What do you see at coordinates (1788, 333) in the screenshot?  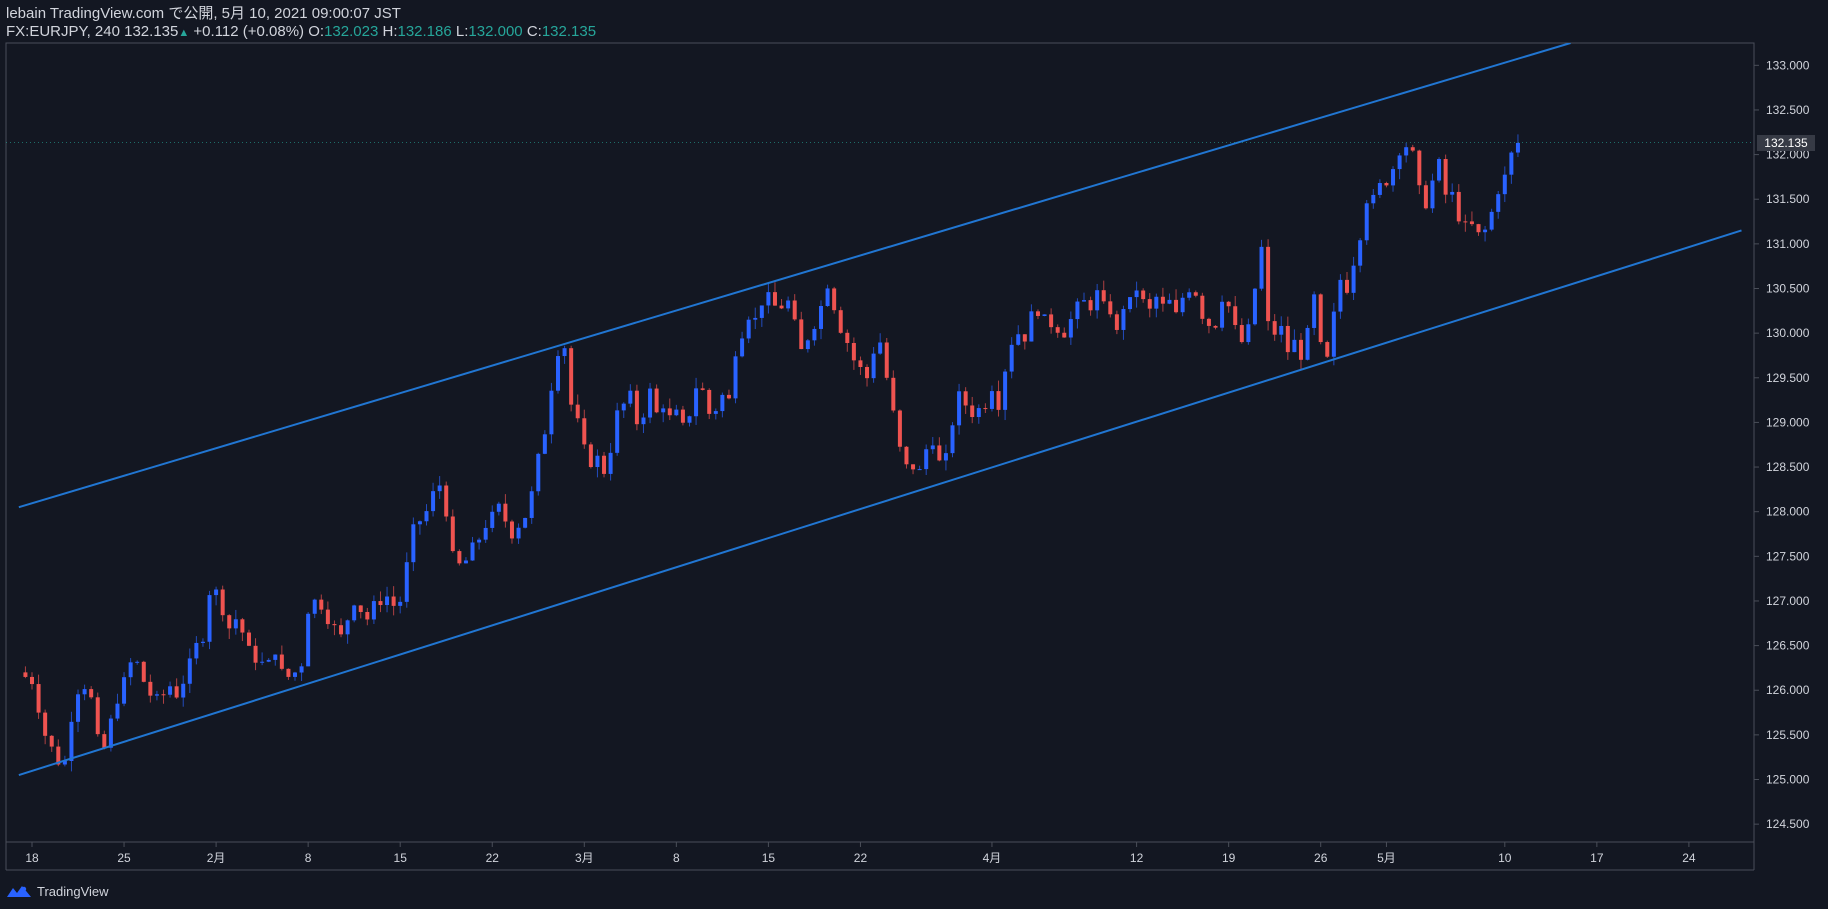 I see `y-tick-label: 130.000` at bounding box center [1788, 333].